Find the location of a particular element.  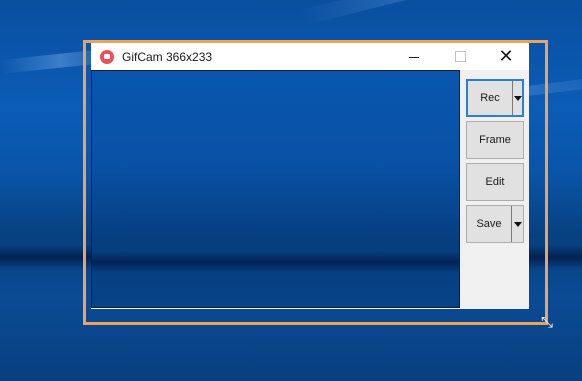

maximize-button is located at coordinates (460, 56).